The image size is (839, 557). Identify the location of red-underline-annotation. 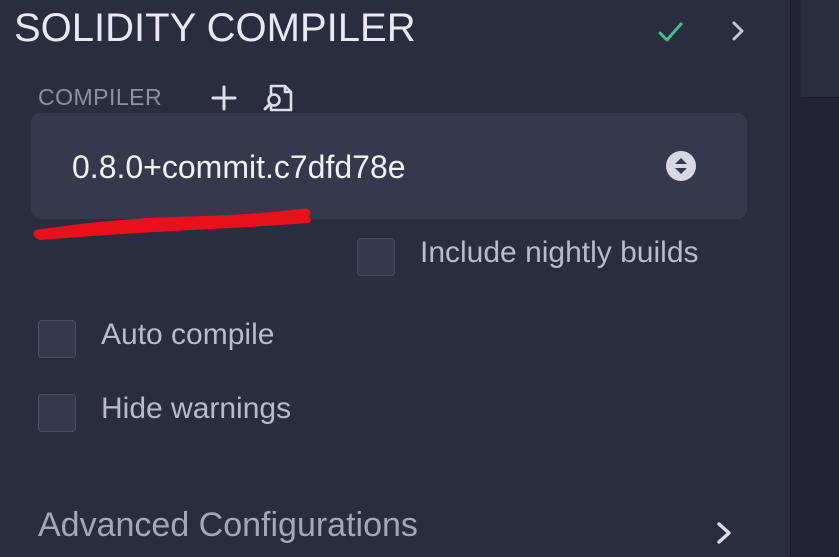
(172, 224).